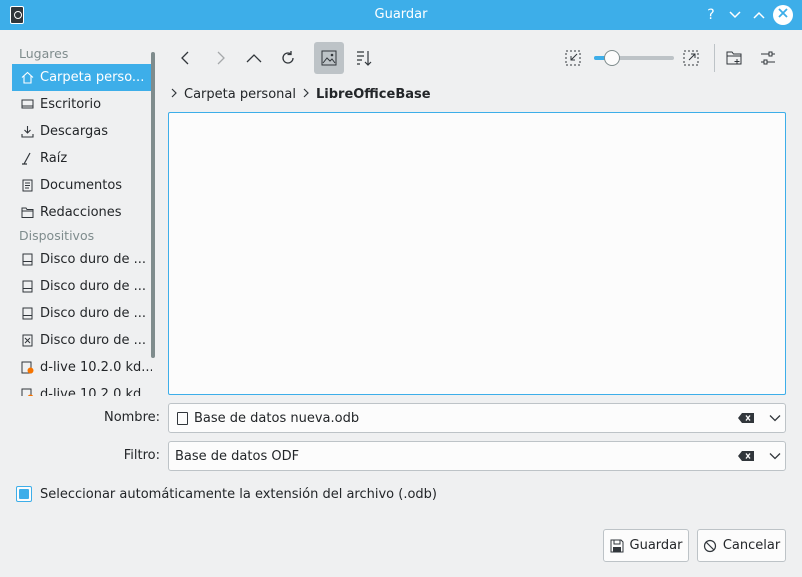  What do you see at coordinates (27, 185) in the screenshot?
I see `documents-icon` at bounding box center [27, 185].